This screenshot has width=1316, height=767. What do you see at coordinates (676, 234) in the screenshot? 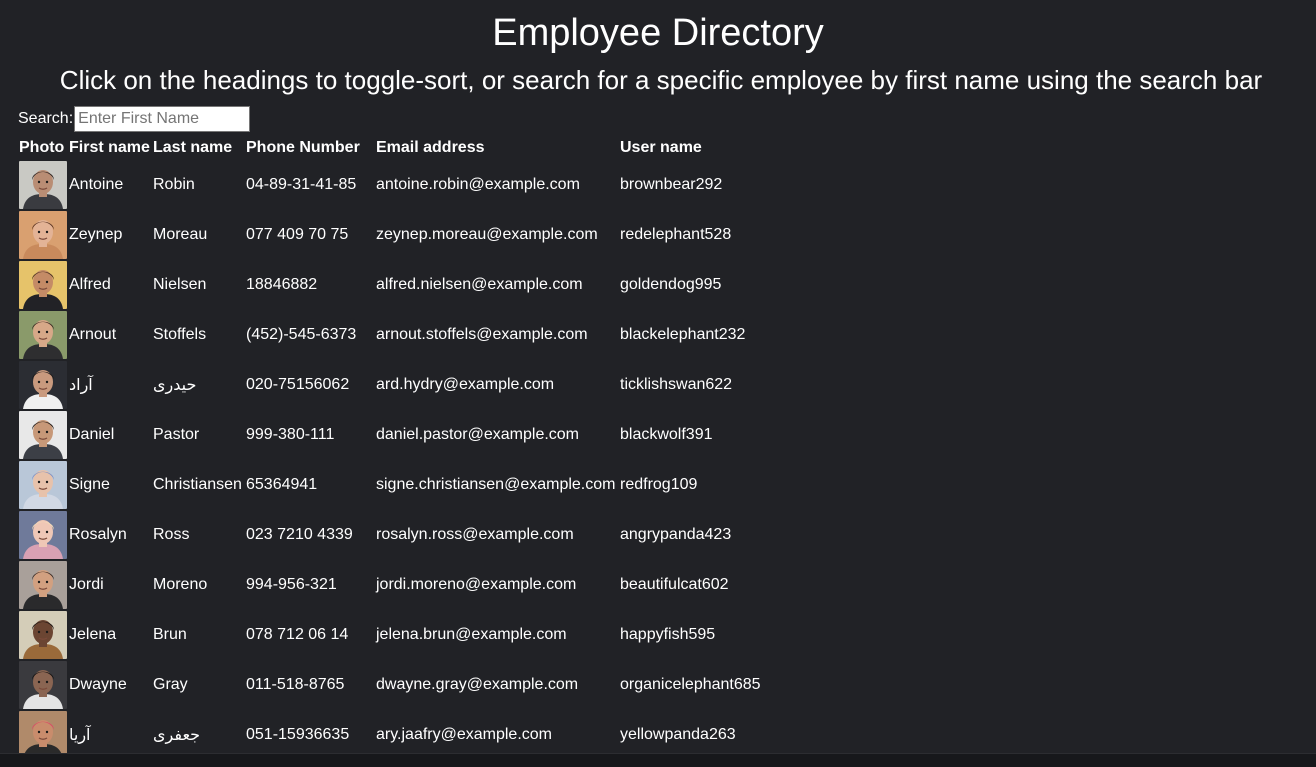
I see `user-name-cell: redelephant528` at bounding box center [676, 234].